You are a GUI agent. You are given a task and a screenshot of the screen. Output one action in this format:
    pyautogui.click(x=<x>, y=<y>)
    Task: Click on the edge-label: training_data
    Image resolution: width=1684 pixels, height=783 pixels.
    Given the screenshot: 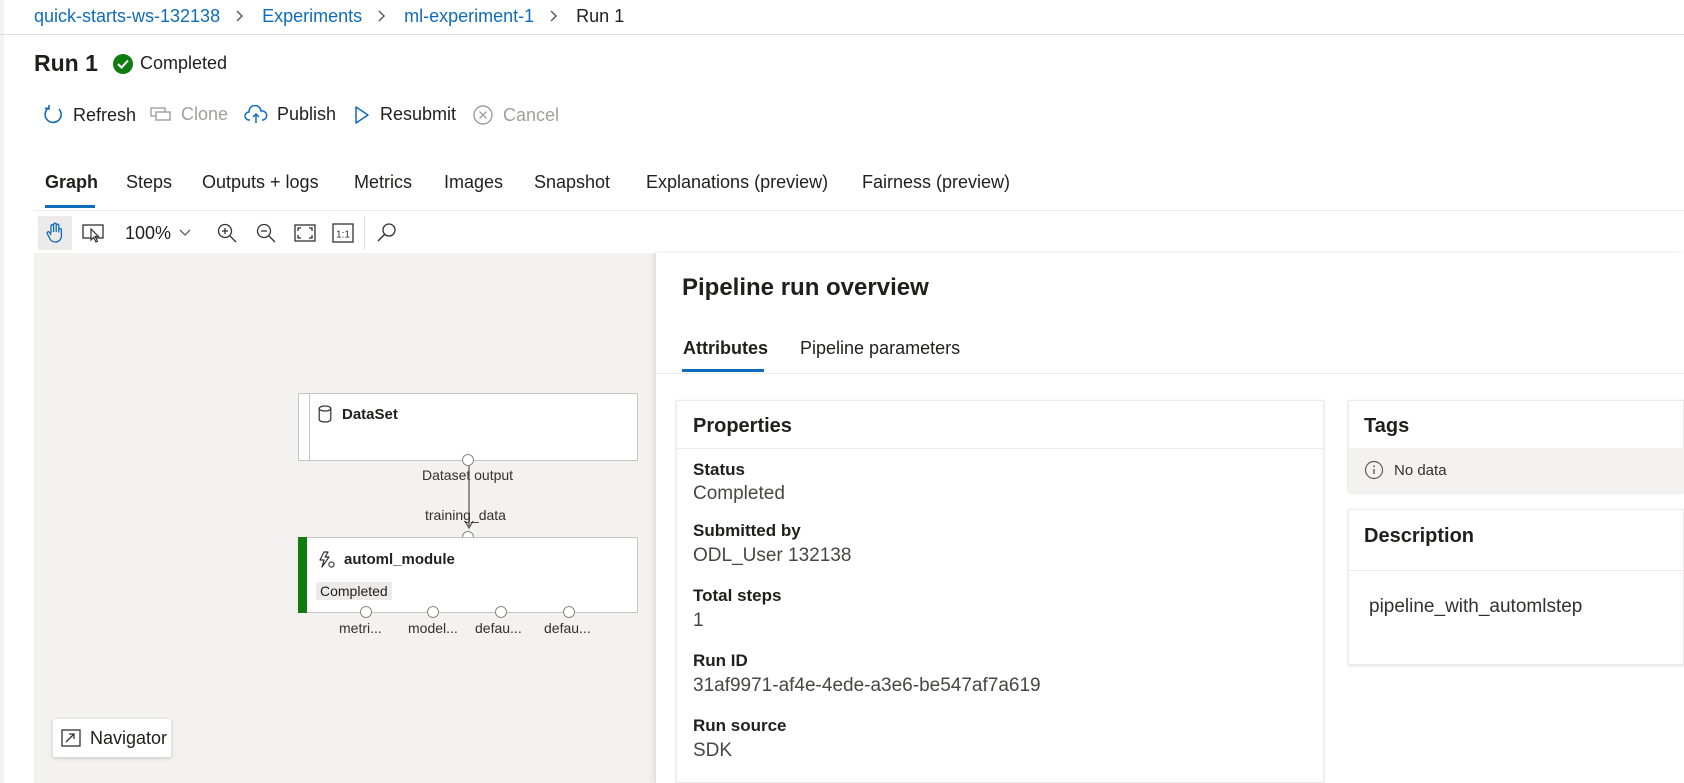 What is the action you would take?
    pyautogui.click(x=465, y=515)
    